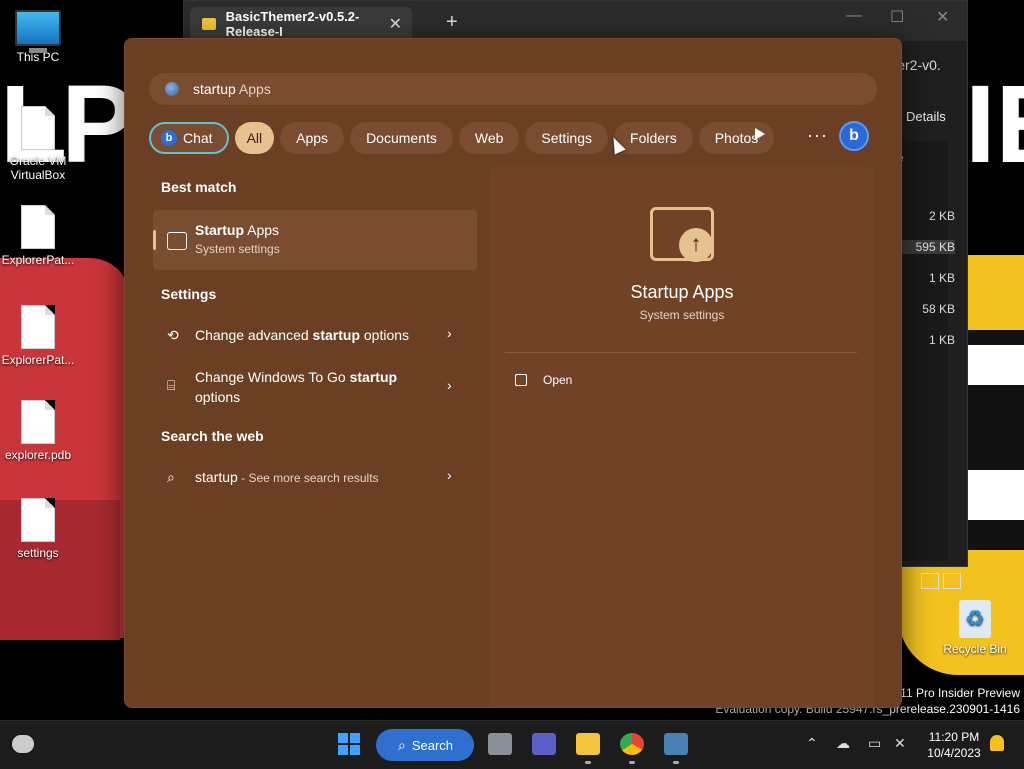 The image size is (1024, 769). What do you see at coordinates (854, 136) in the screenshot?
I see `bing-button: b` at bounding box center [854, 136].